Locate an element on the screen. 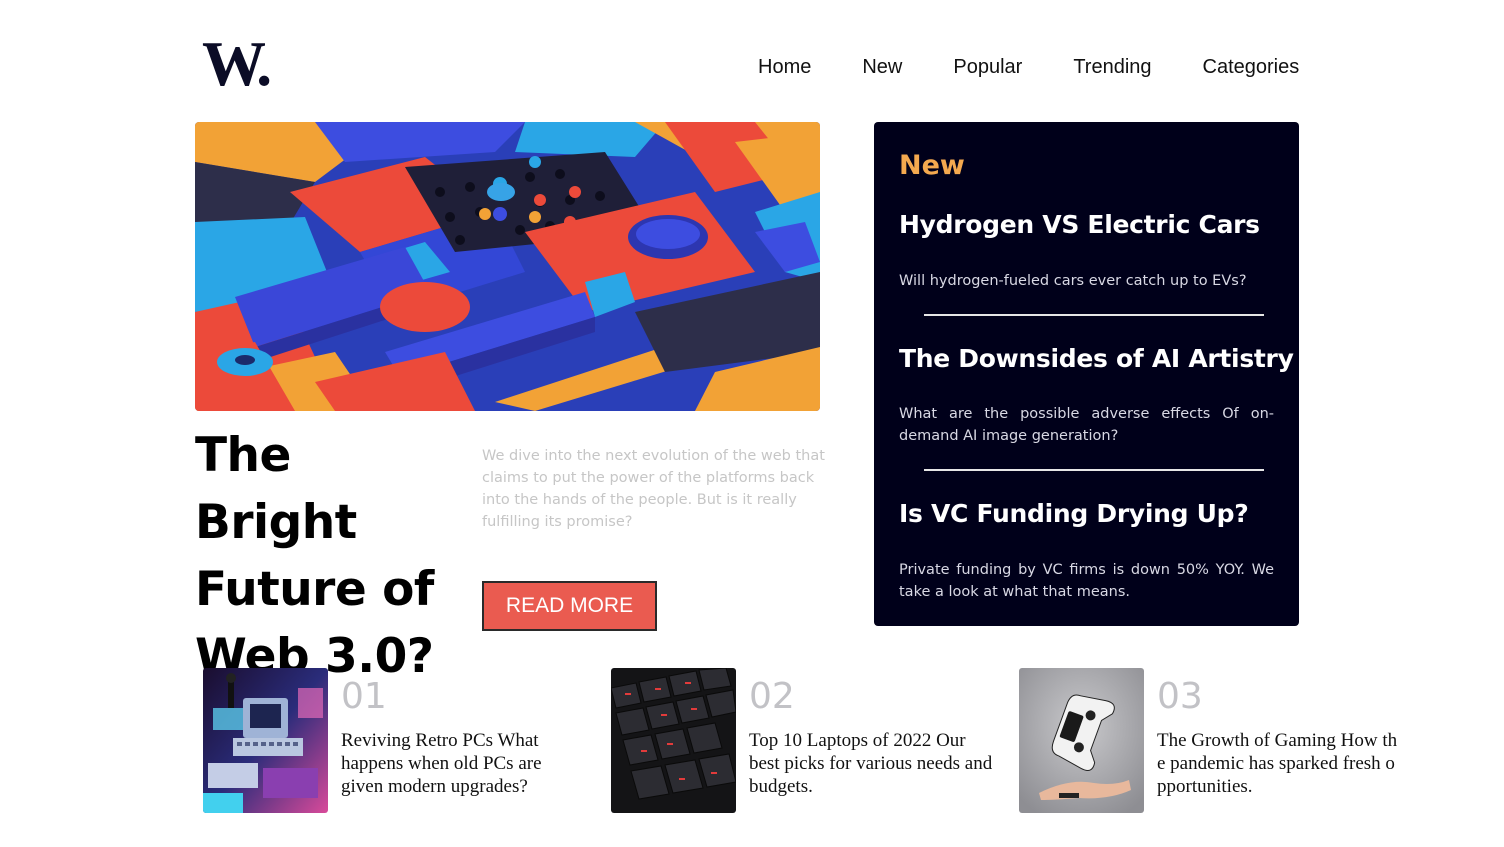 This screenshot has width=1504, height=847. nav-new: New is located at coordinates (882, 67).